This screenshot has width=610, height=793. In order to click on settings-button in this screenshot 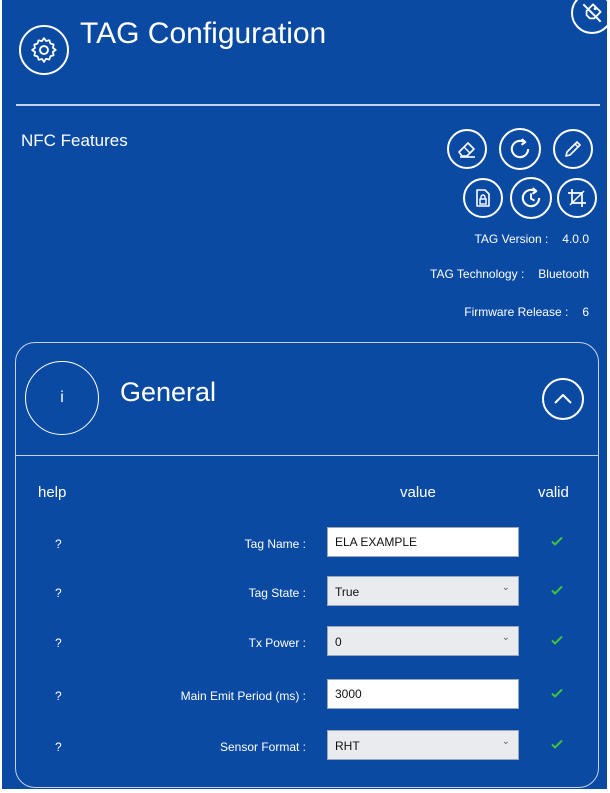, I will do `click(44, 50)`.